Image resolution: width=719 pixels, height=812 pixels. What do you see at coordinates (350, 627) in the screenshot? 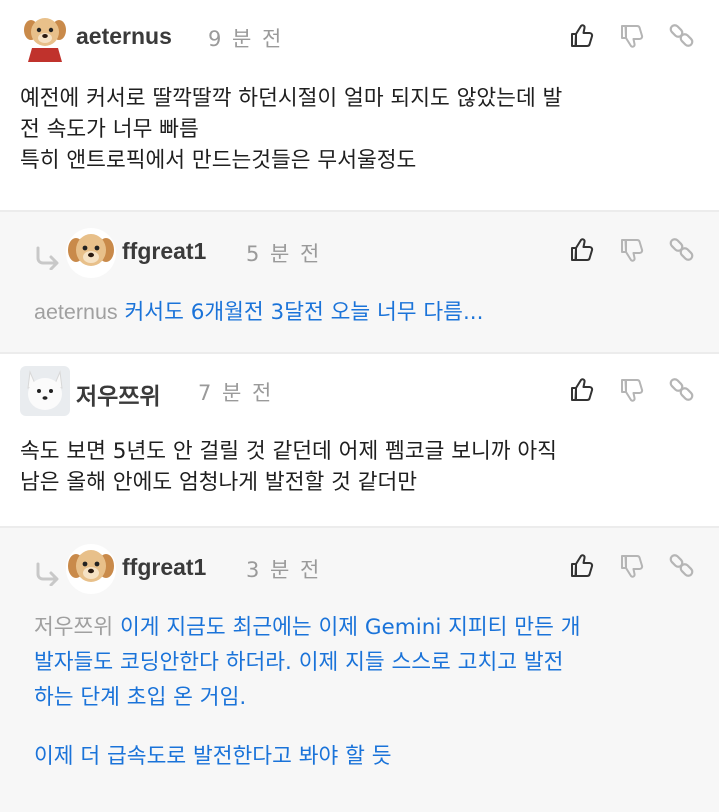
I see `reply-message-line: 이게 지금도 최근에는 이제 Gemini 지피티 만든 개` at bounding box center [350, 627].